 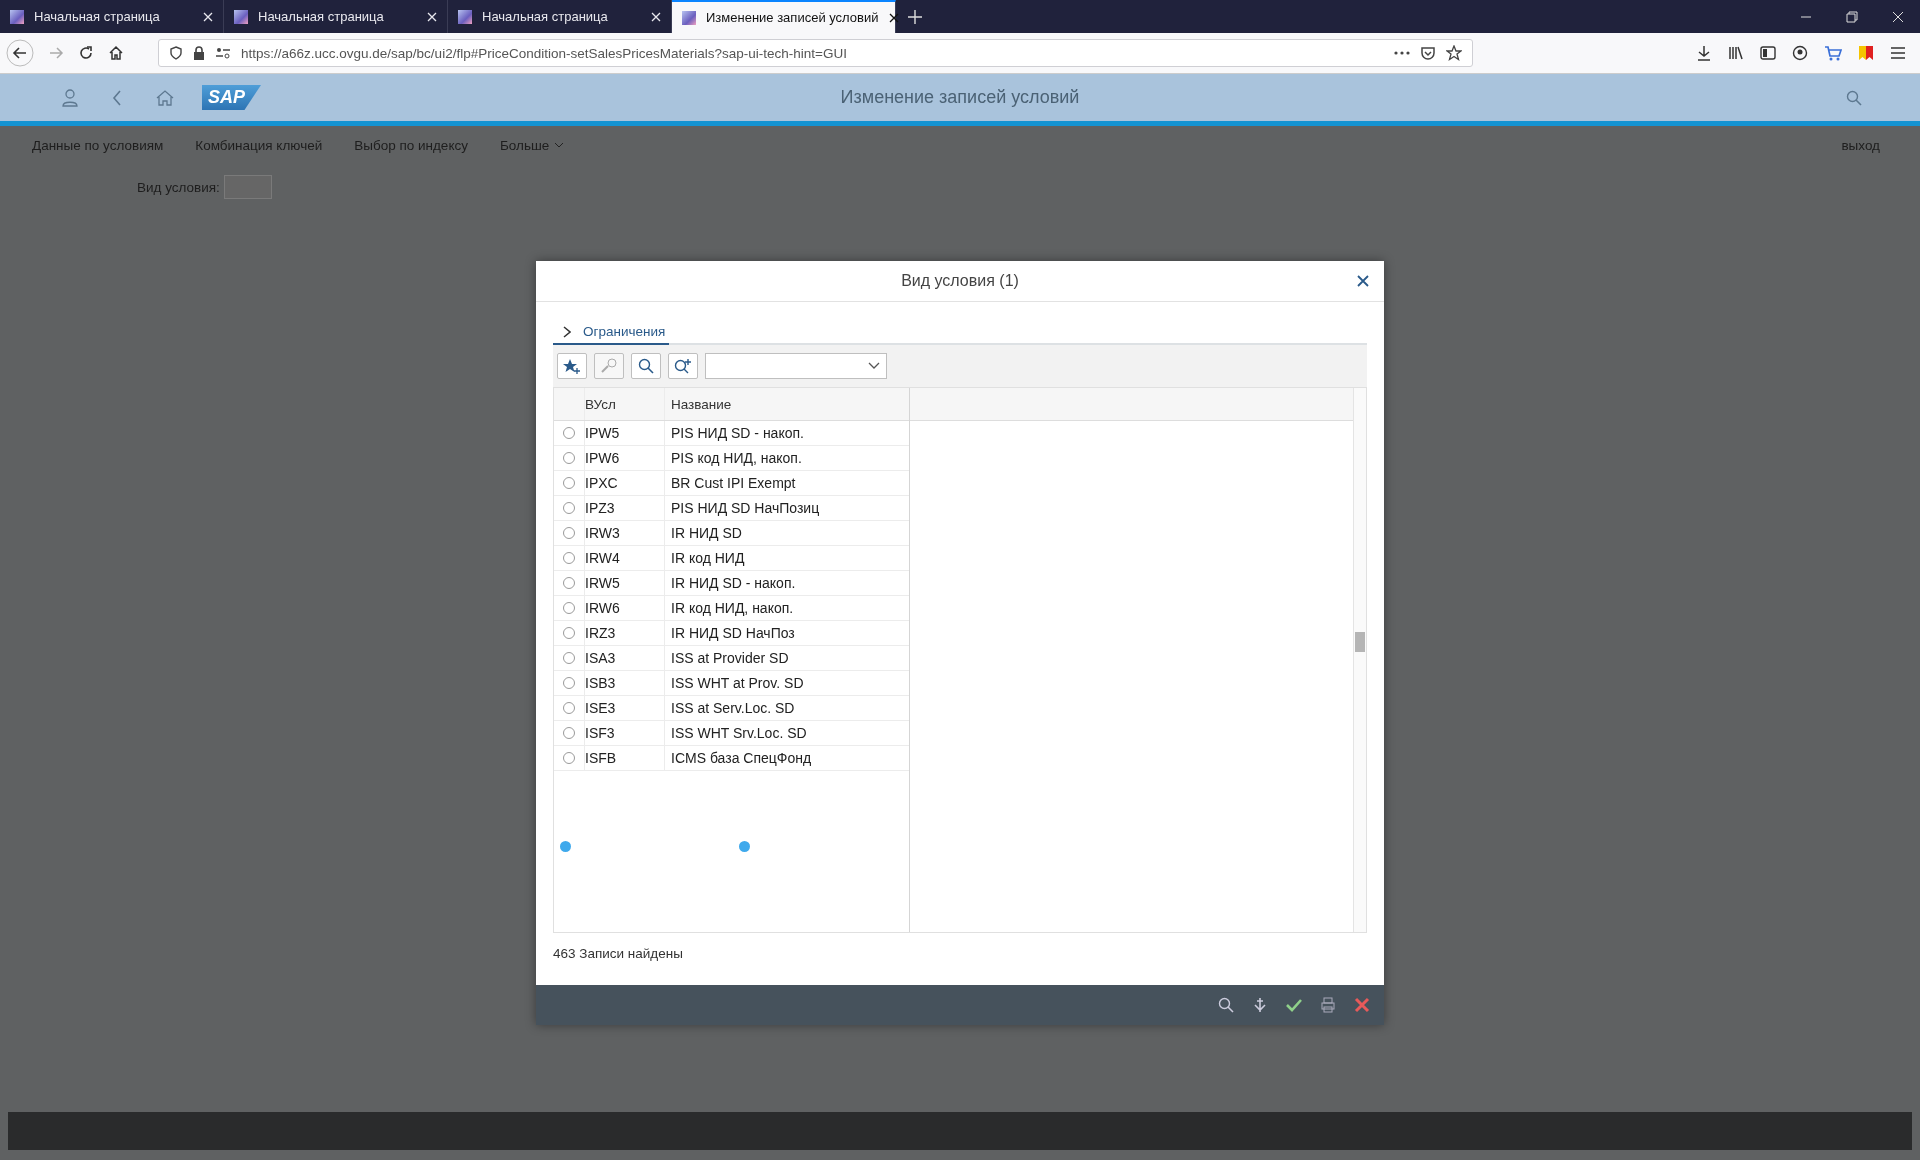 I want to click on table-cell: ISFB, so click(x=625, y=758).